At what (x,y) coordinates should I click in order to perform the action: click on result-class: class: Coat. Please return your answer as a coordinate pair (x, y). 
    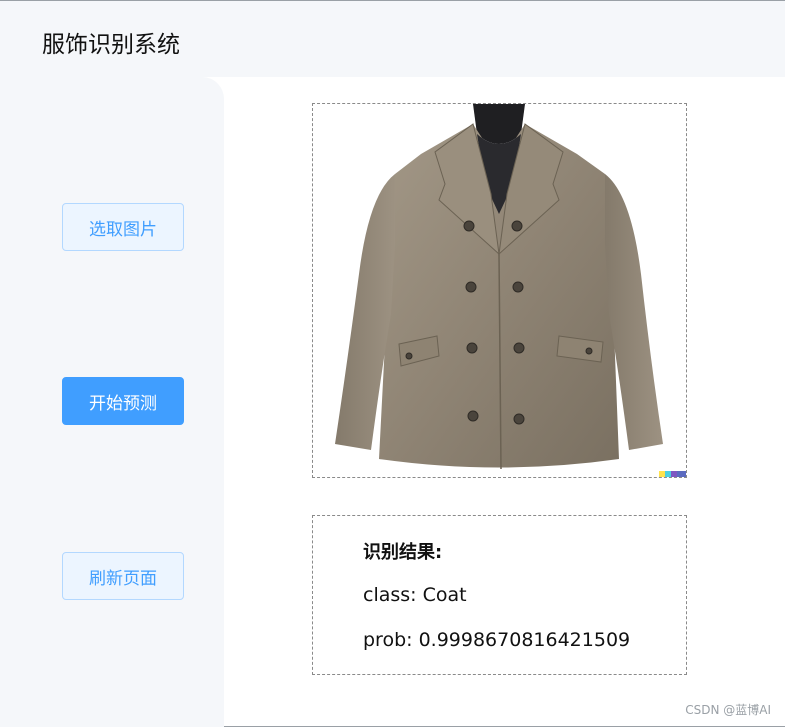
    Looking at the image, I should click on (415, 595).